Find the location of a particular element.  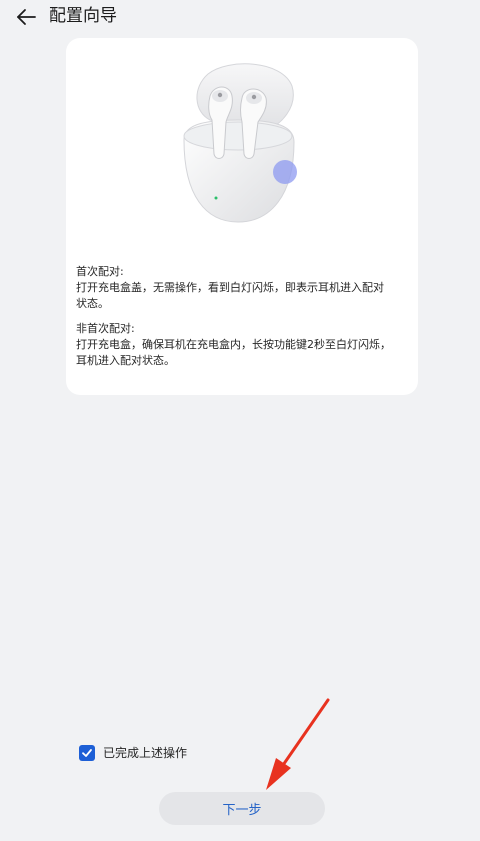

back-button is located at coordinates (26, 17).